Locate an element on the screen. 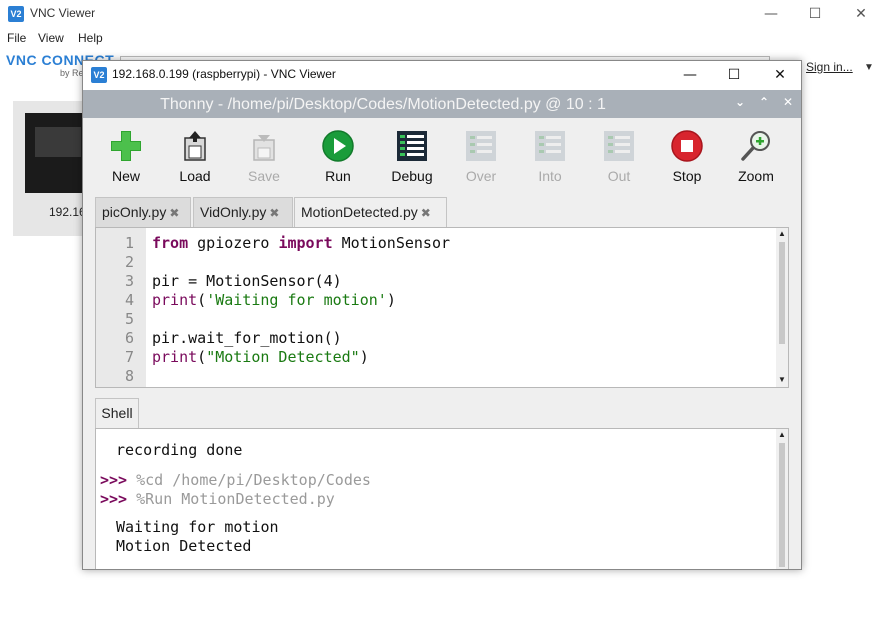 This screenshot has width=880, height=628. step-over-button: Over is located at coordinates (481, 159).